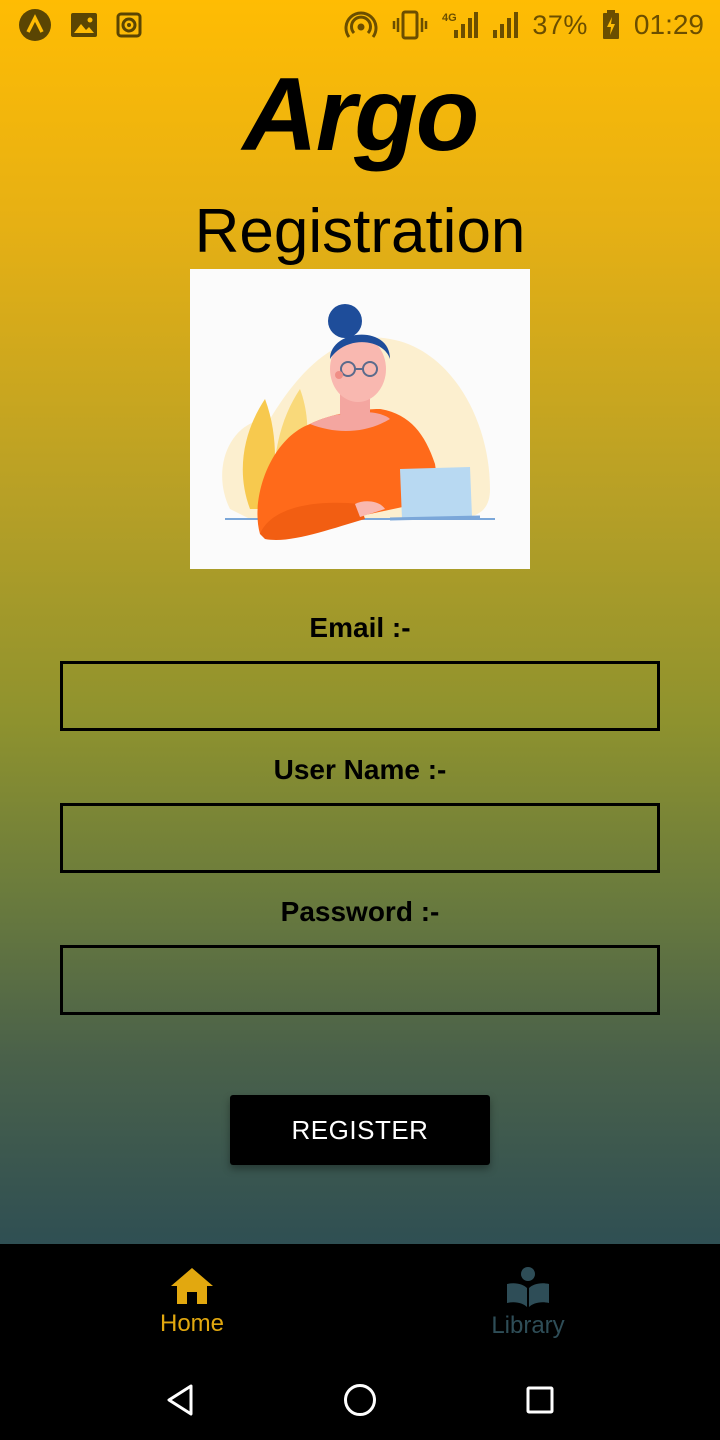 The height and width of the screenshot is (1440, 720). I want to click on password-label: Password :-, so click(360, 911).